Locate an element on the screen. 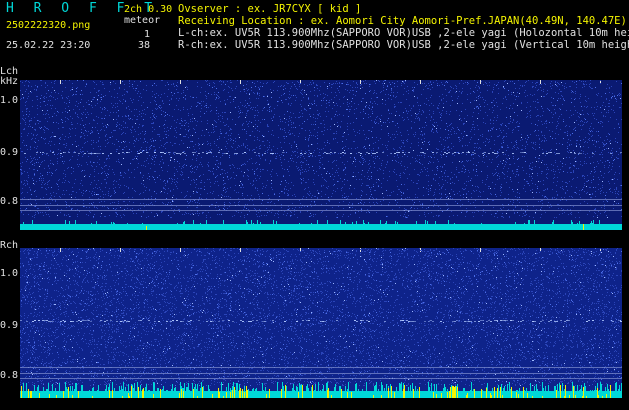  datetime-label: 25.02.22 23:20 is located at coordinates (48, 45).